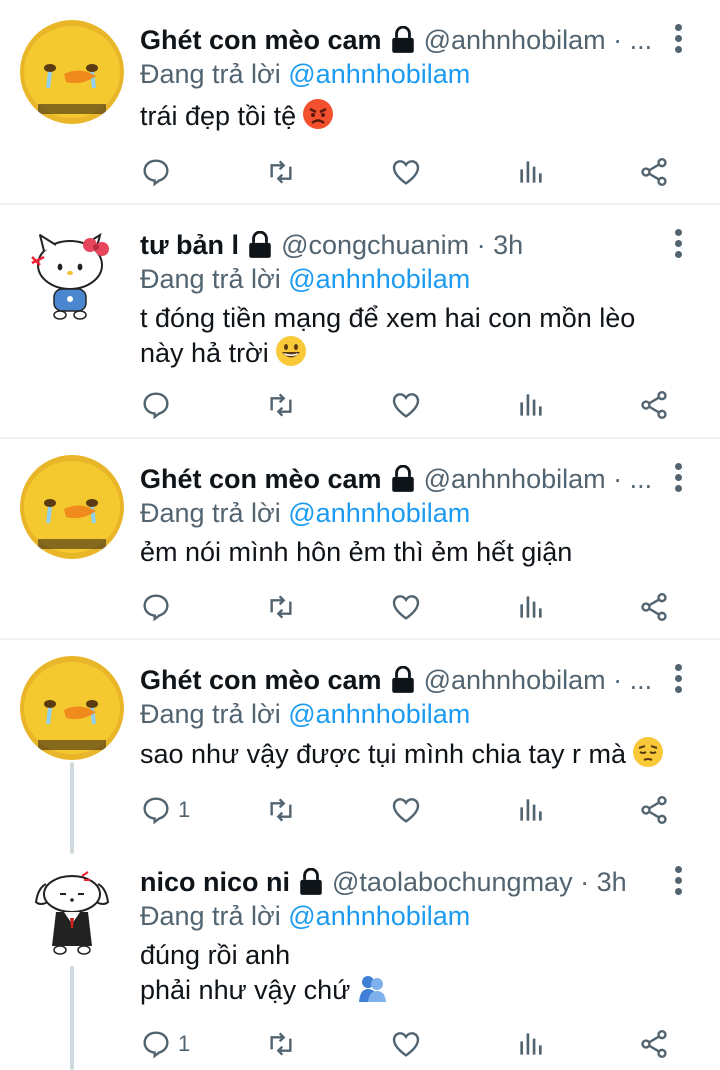 This screenshot has width=720, height=1070. What do you see at coordinates (373, 989) in the screenshot?
I see `people-hugging-icon` at bounding box center [373, 989].